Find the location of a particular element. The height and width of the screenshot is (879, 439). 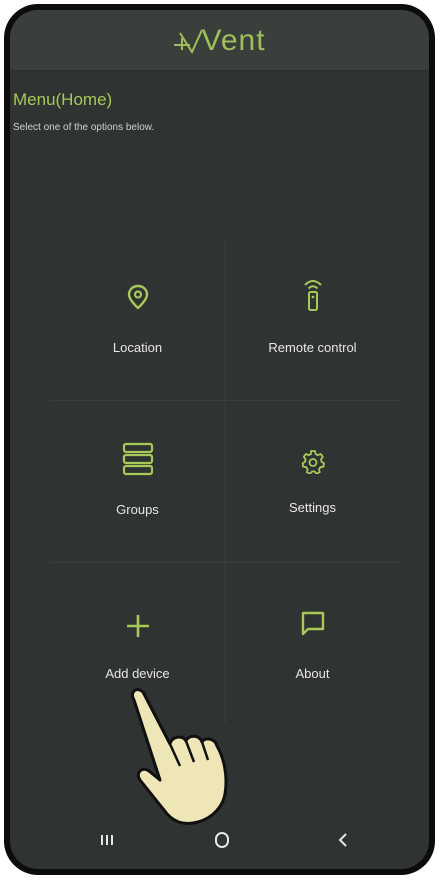

menu-item-location: Location is located at coordinates (137, 319).